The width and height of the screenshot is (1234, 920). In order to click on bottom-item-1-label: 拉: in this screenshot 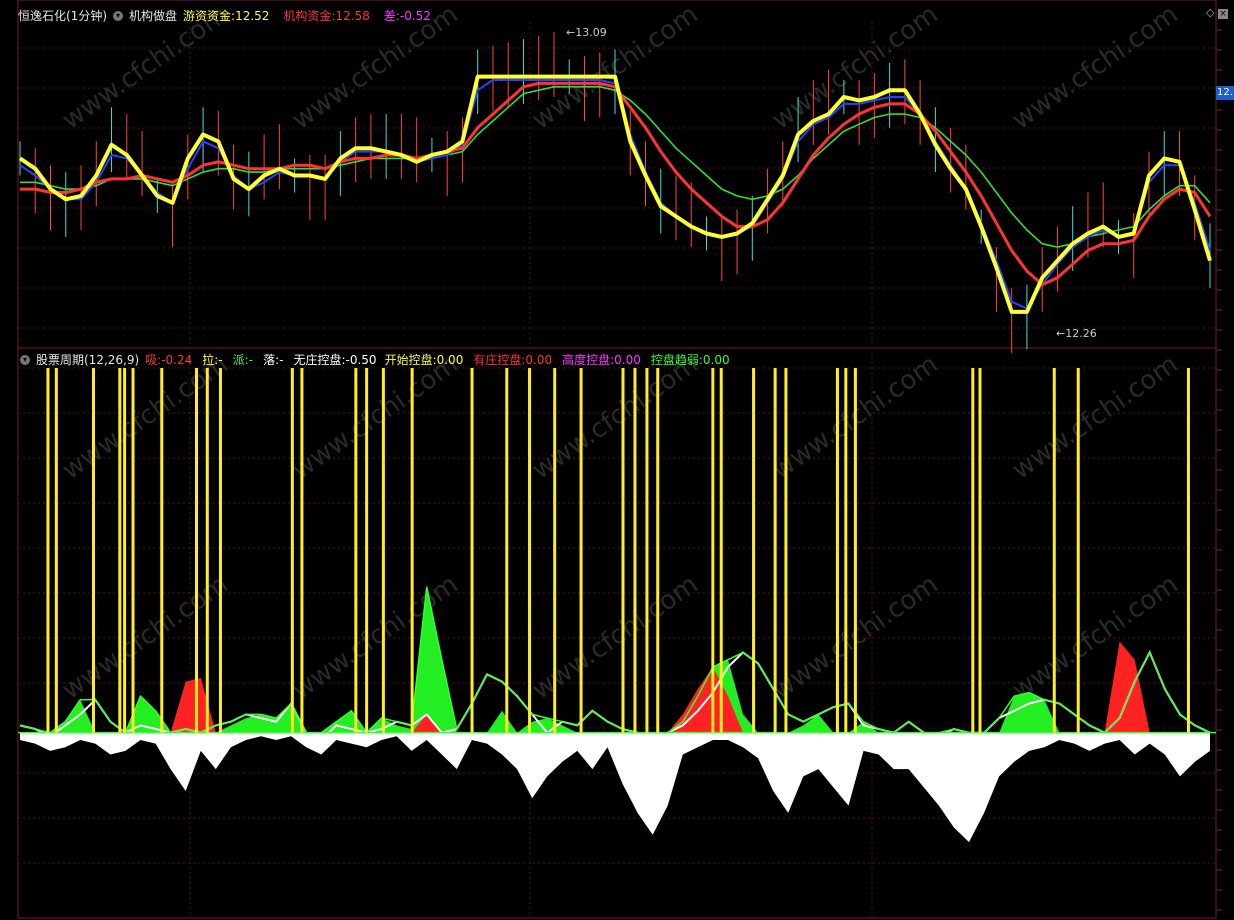, I will do `click(210, 360)`.